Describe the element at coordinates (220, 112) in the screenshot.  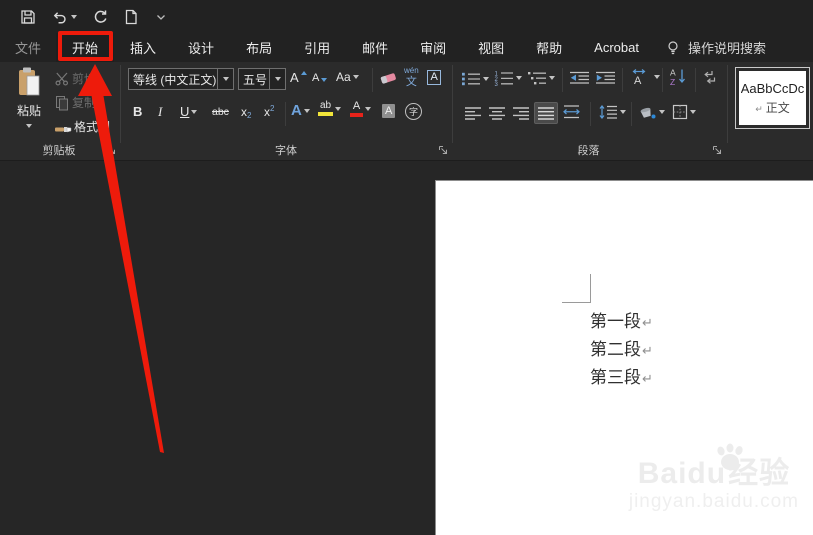
I see `strikethrough-button: abc` at that location.